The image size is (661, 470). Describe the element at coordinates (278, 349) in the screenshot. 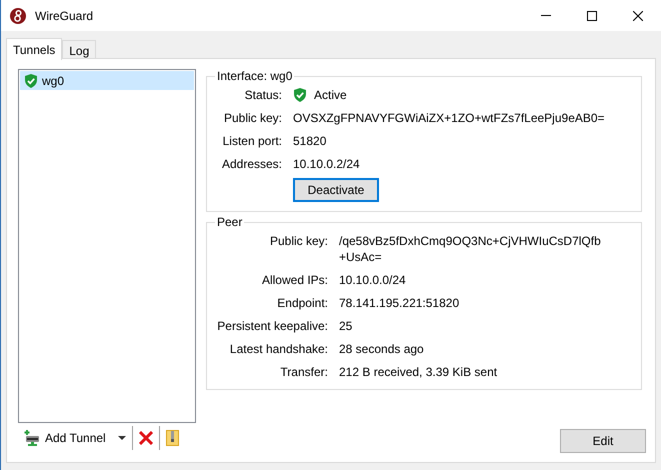

I see `field-label: Latest handshake:` at that location.